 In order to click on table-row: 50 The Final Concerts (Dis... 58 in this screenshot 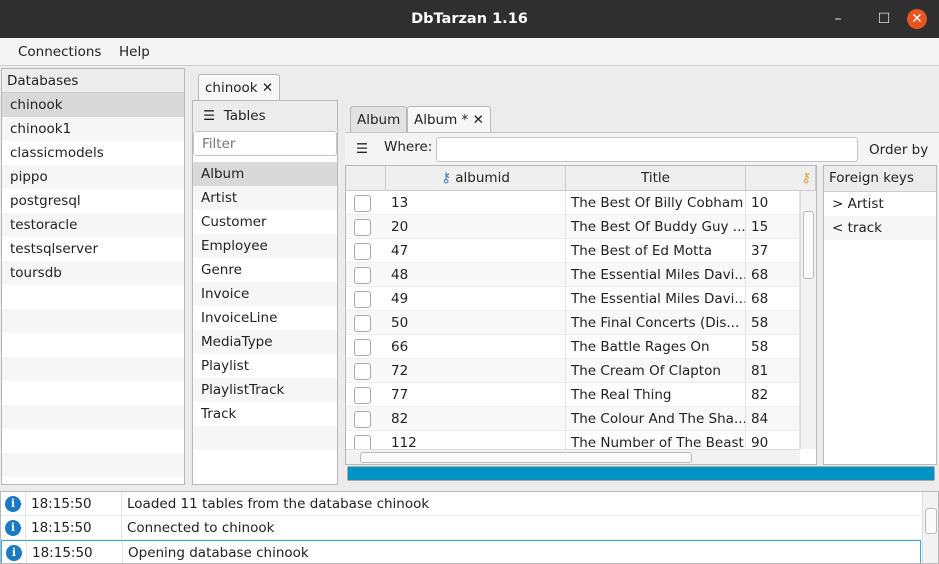, I will do `click(573, 323)`.